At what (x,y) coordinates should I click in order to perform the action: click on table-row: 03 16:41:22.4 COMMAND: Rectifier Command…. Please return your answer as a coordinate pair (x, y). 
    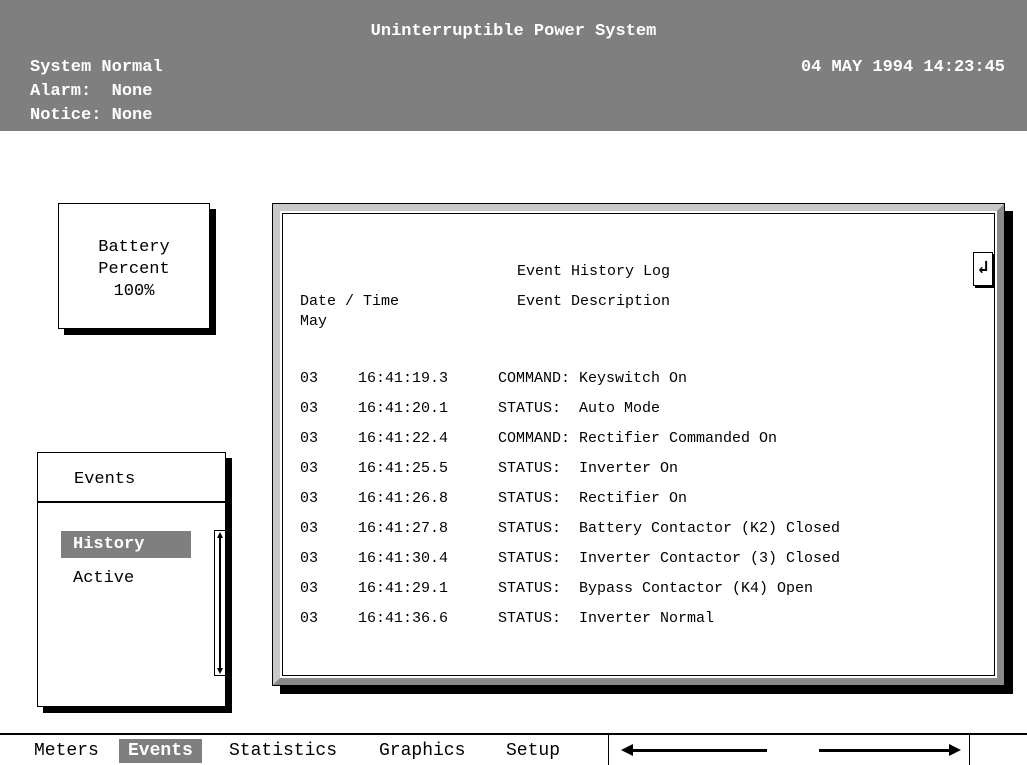
    Looking at the image, I should click on (538, 445).